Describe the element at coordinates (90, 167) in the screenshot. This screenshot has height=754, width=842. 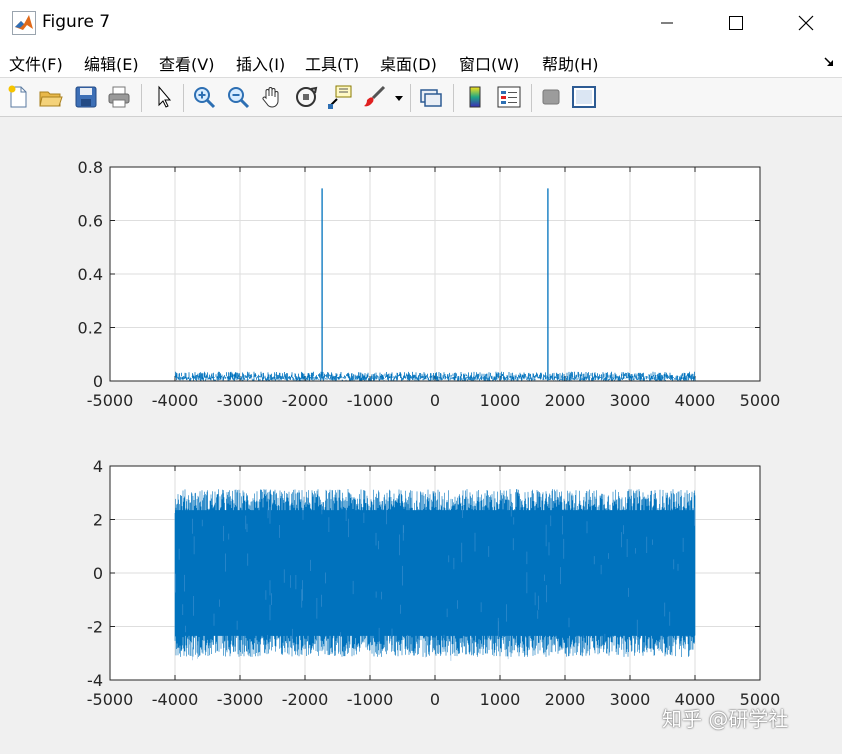
I see `y-tick-label: 0.8` at that location.